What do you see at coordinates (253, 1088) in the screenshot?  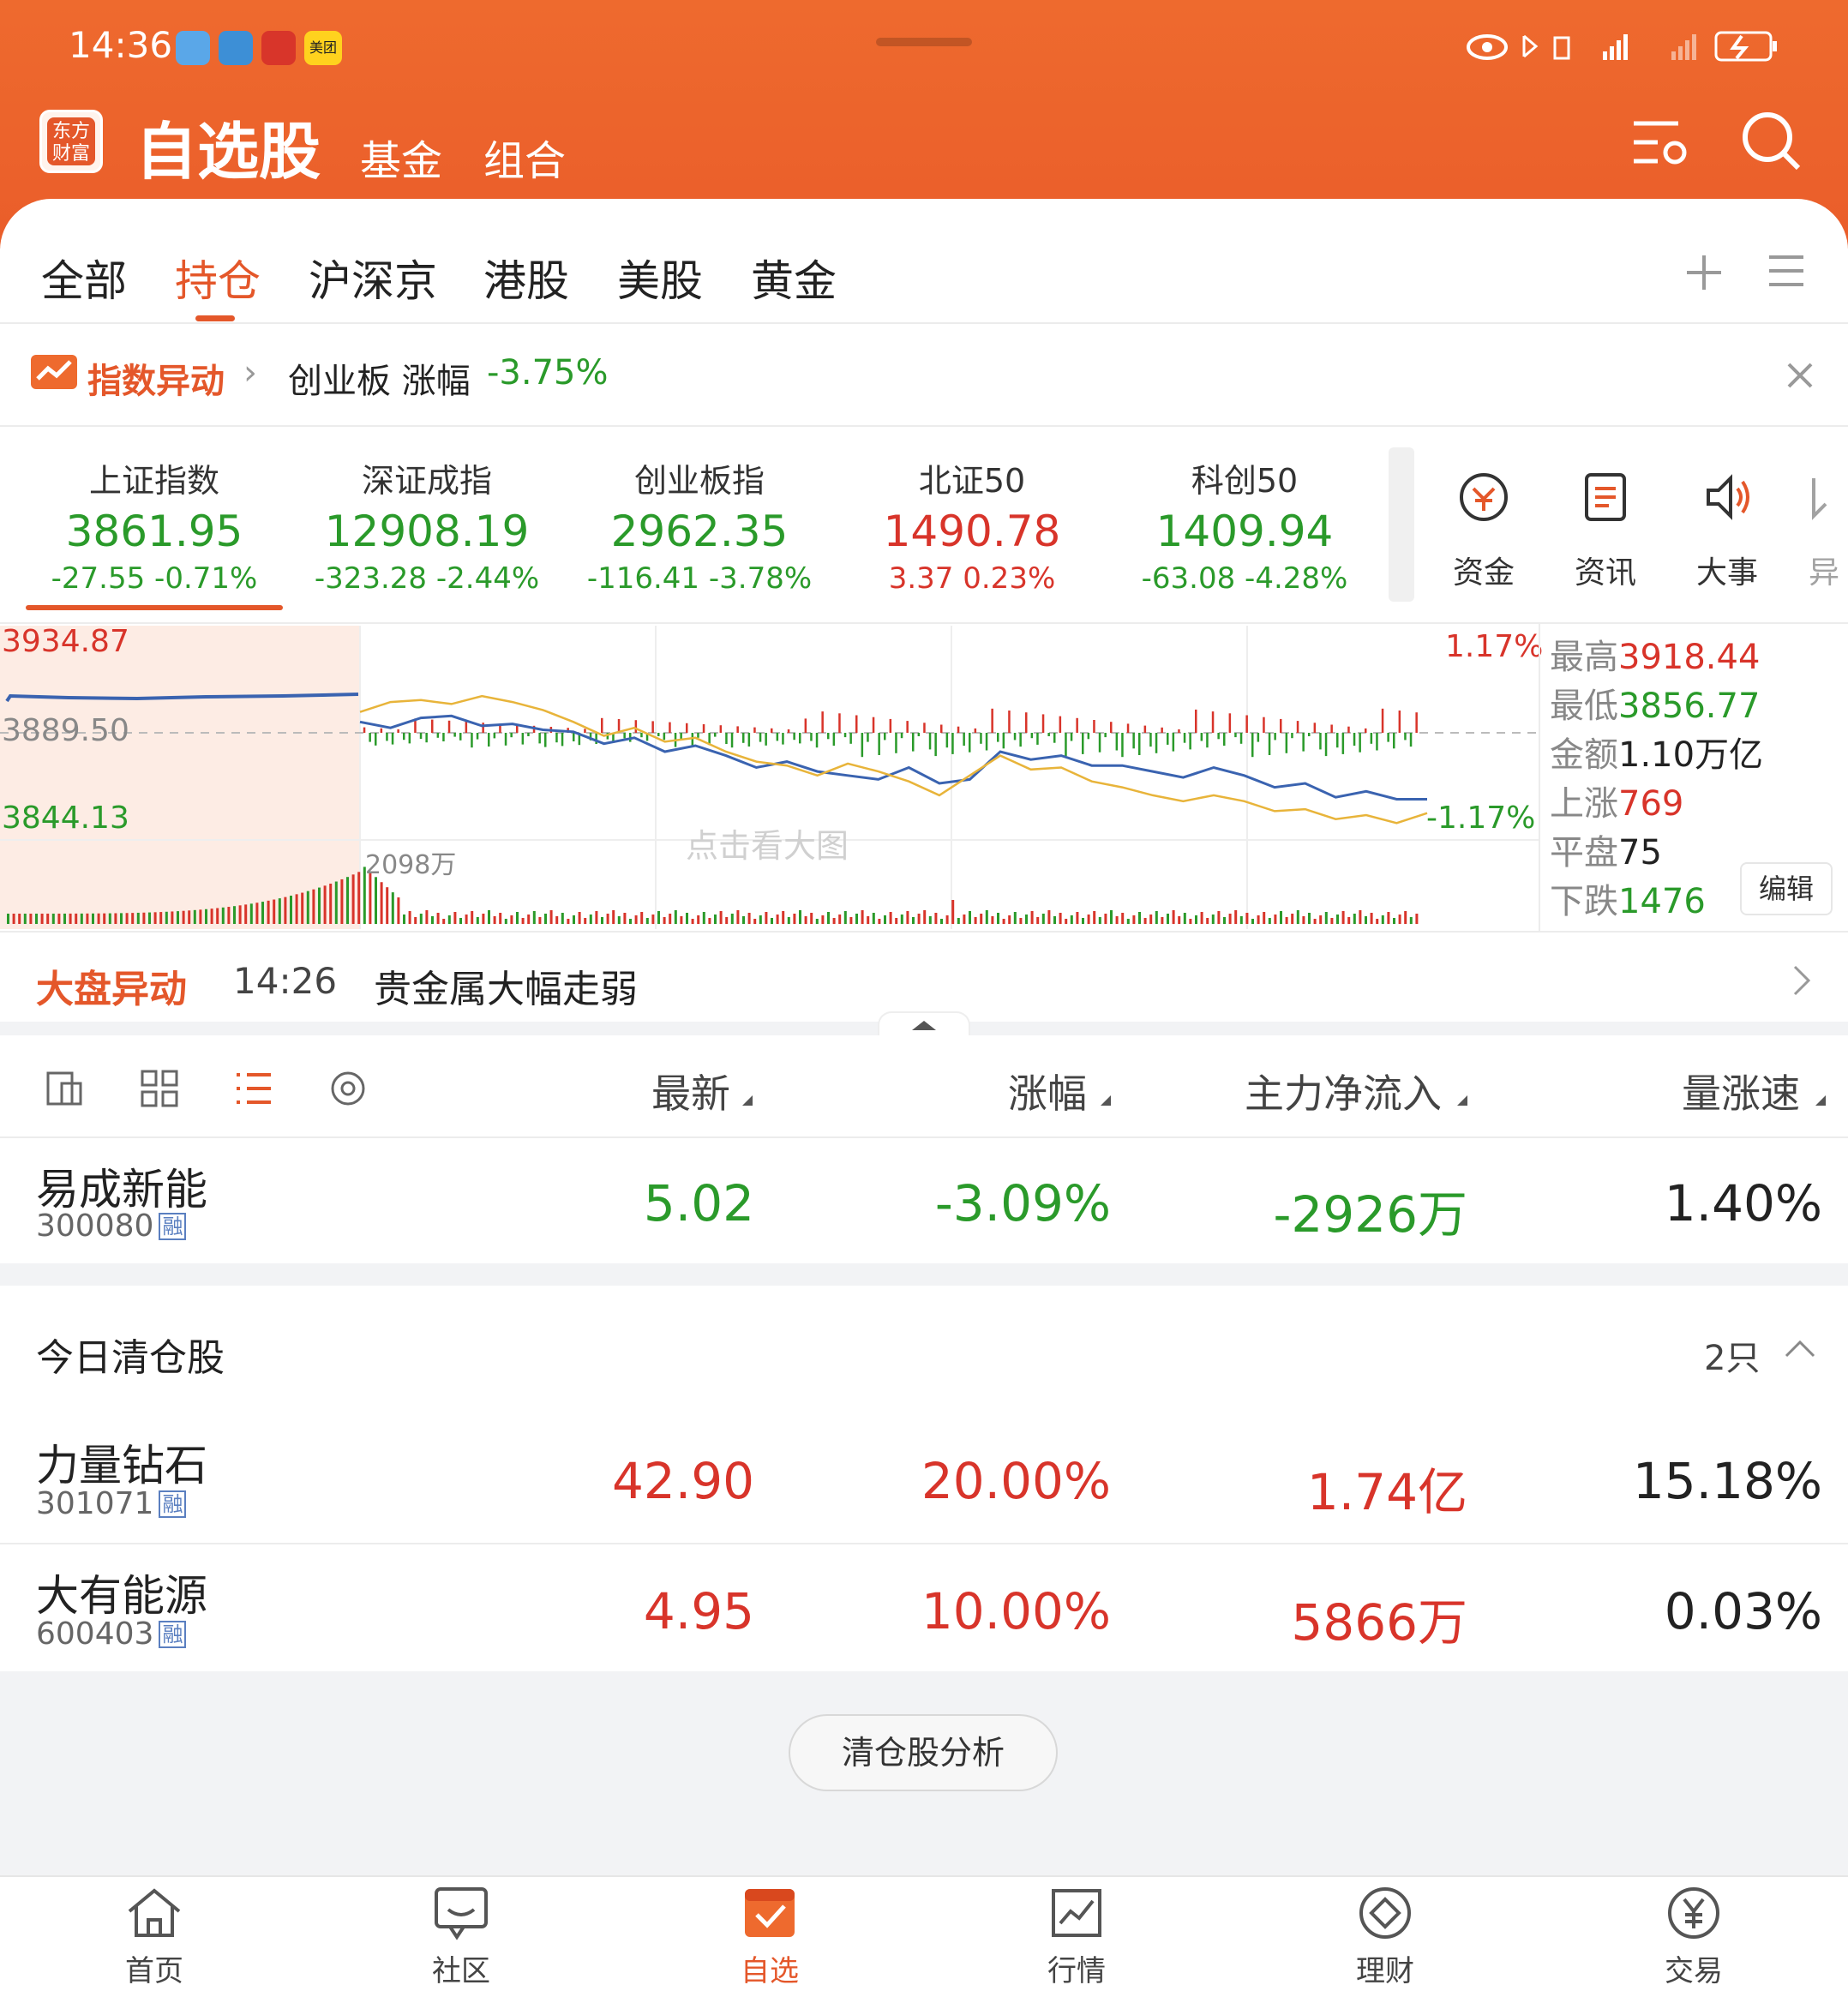 I see `list-view-icon` at bounding box center [253, 1088].